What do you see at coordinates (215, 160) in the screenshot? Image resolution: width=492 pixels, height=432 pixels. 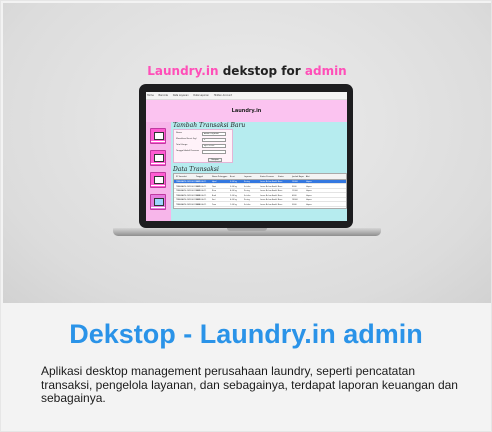 I see `save-button: Simpan` at bounding box center [215, 160].